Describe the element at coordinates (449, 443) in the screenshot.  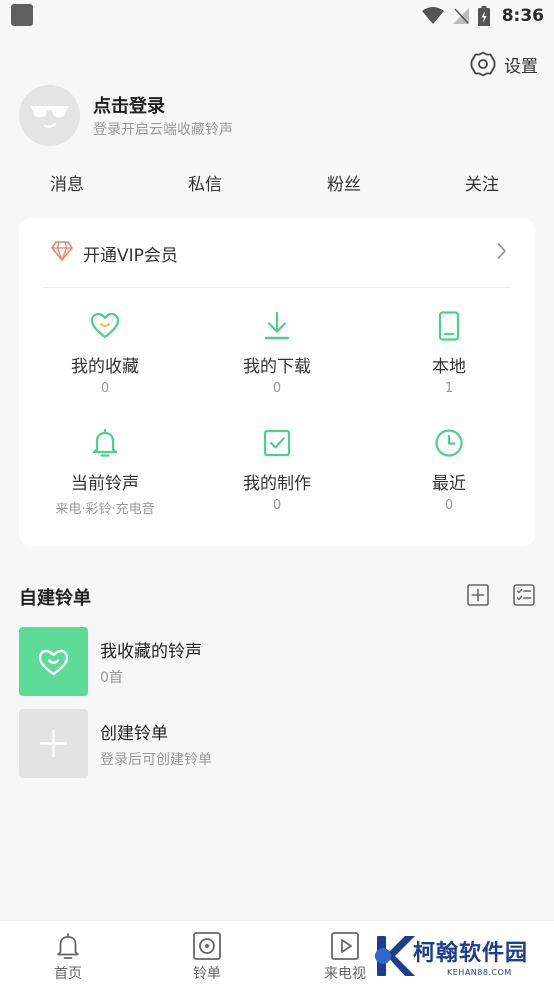
I see `clock-icon` at that location.